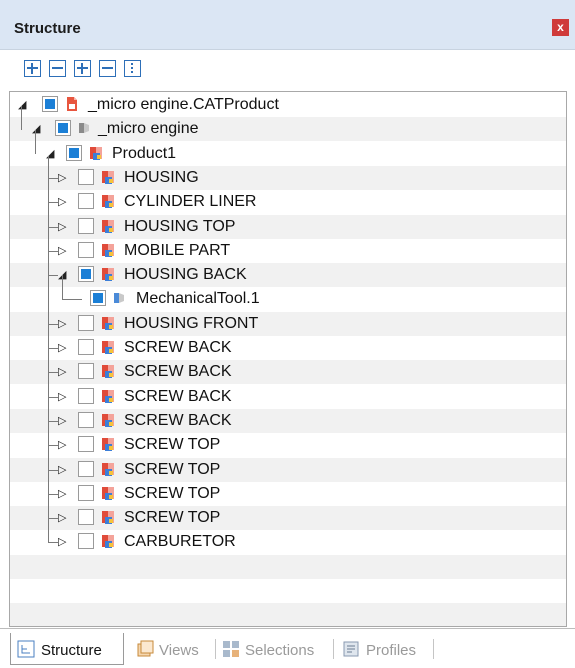 The width and height of the screenshot is (575, 668). Describe the element at coordinates (190, 202) in the screenshot. I see `tree-item-label: CYLINDER LINER` at that location.